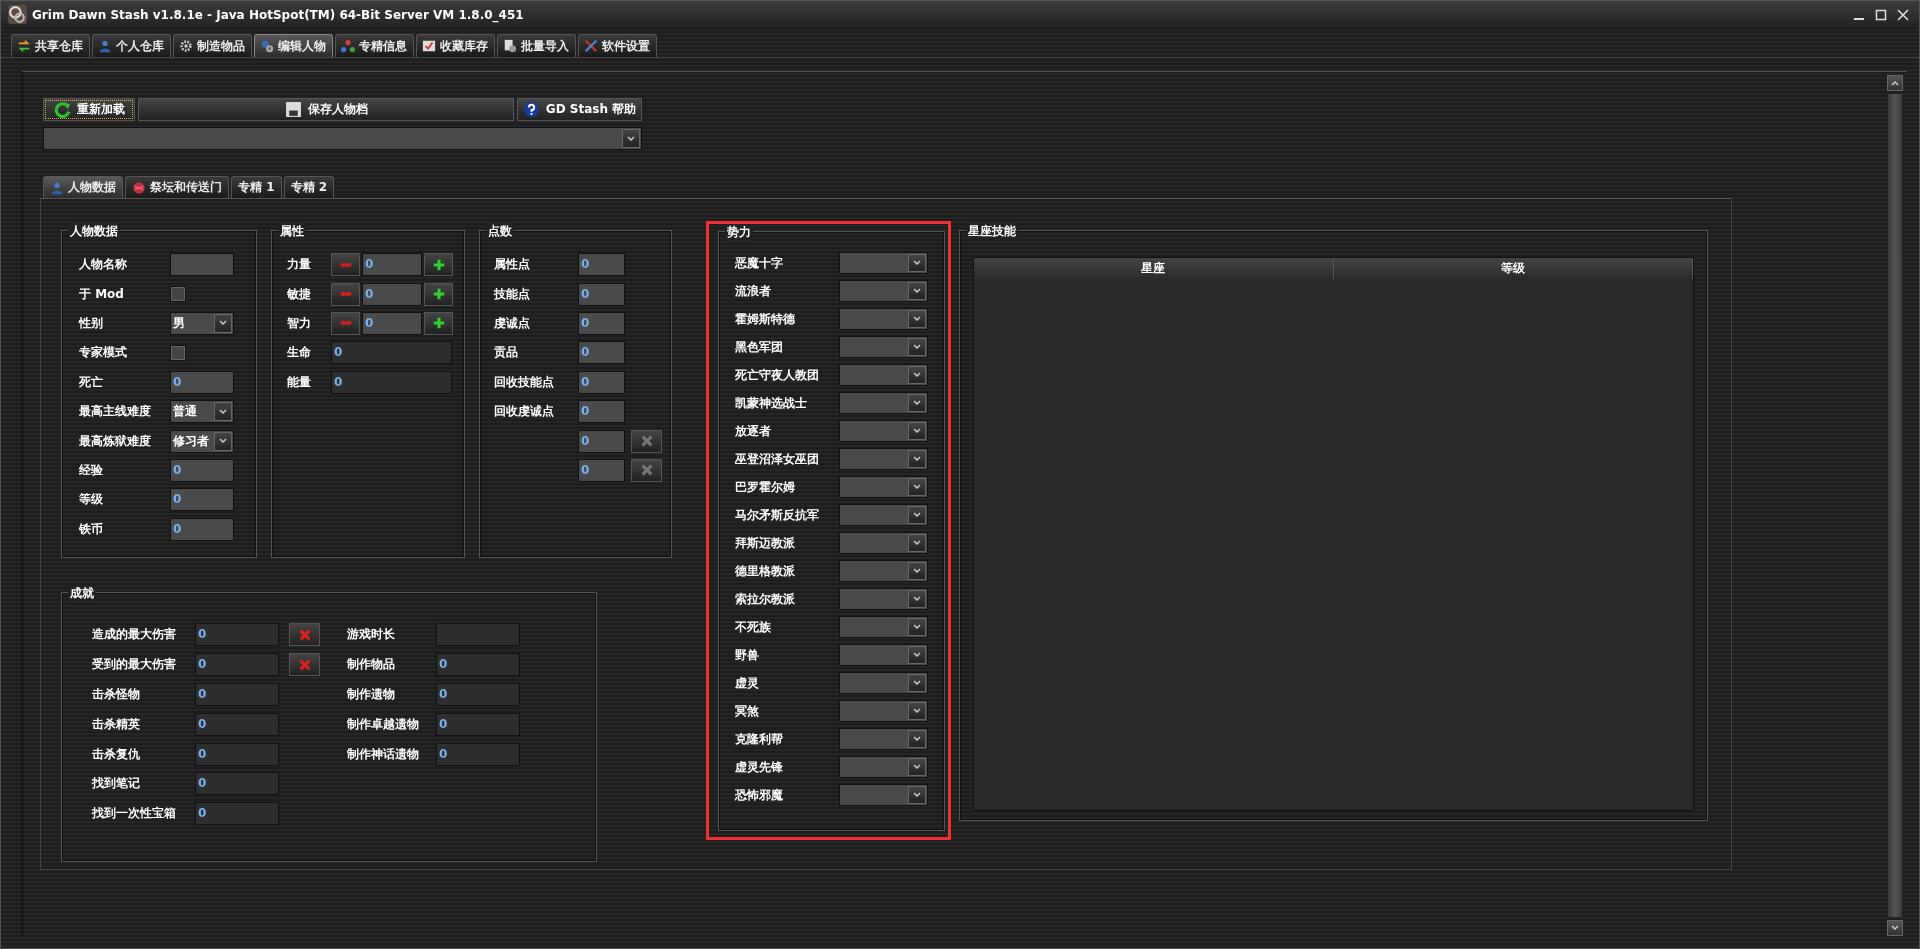  I want to click on toolbar-button: GD Stash 帮助, so click(579, 109).